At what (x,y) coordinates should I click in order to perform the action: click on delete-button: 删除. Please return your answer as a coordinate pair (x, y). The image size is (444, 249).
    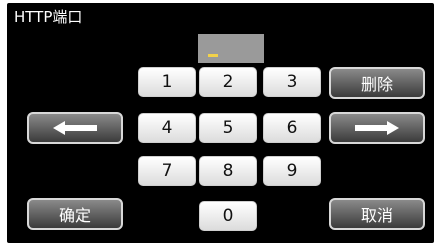
    Looking at the image, I should click on (377, 83).